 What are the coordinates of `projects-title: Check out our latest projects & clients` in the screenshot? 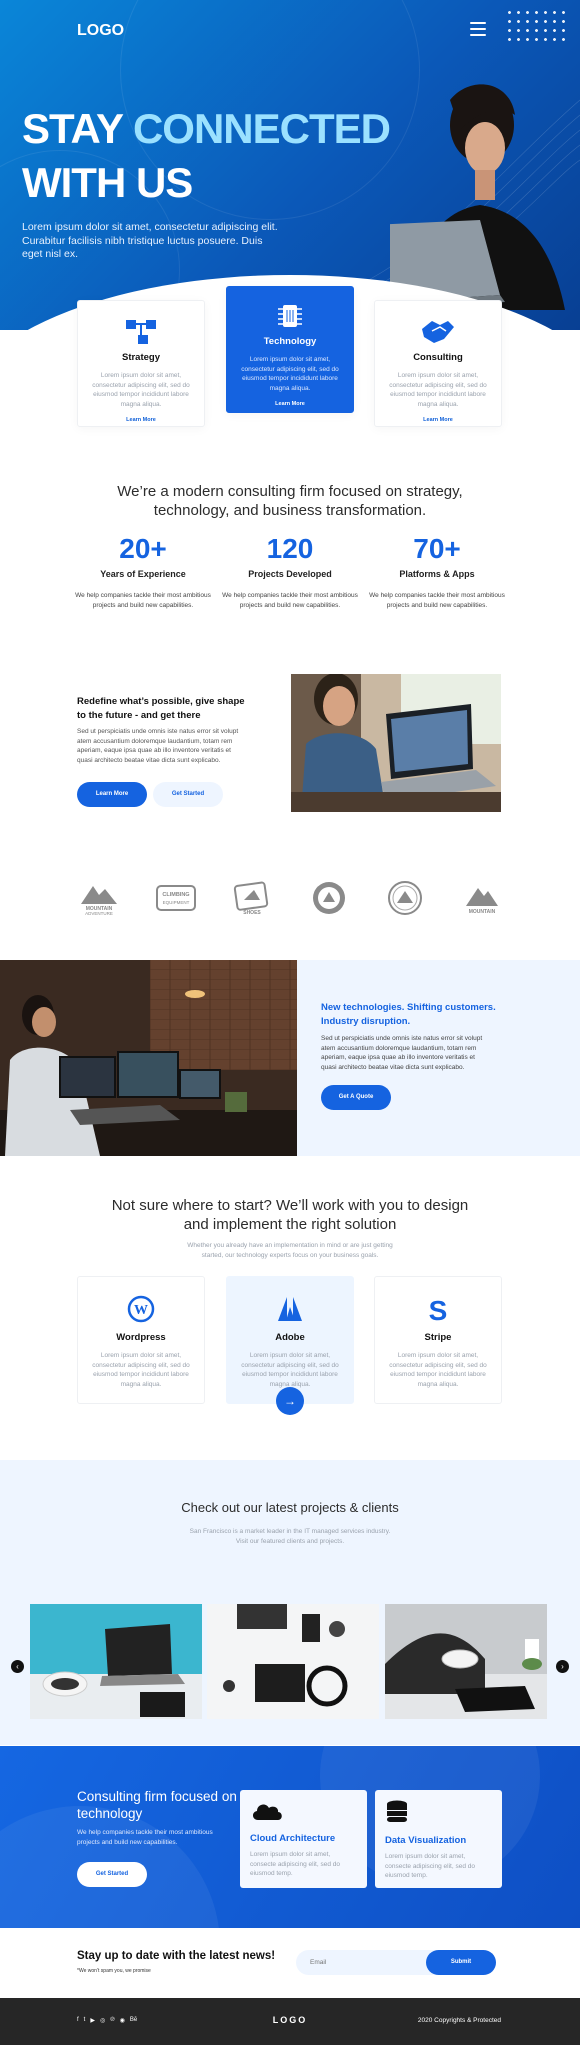 It's located at (290, 1507).